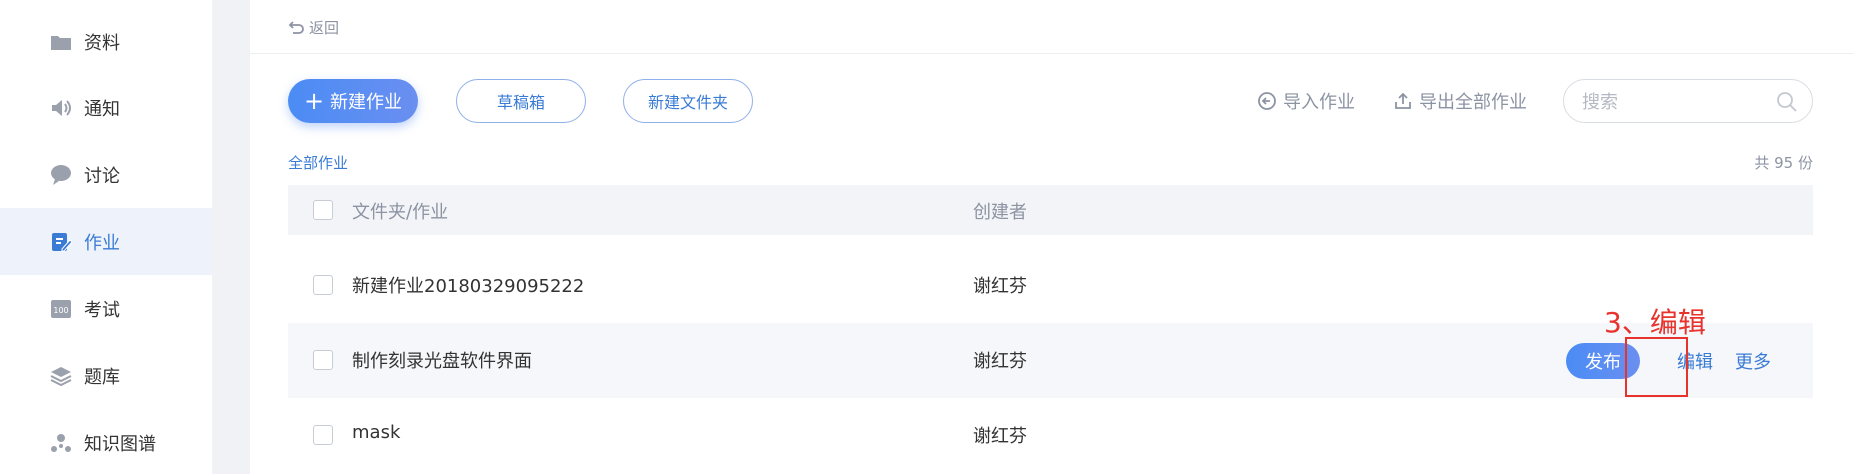  I want to click on search-box, so click(1688, 101).